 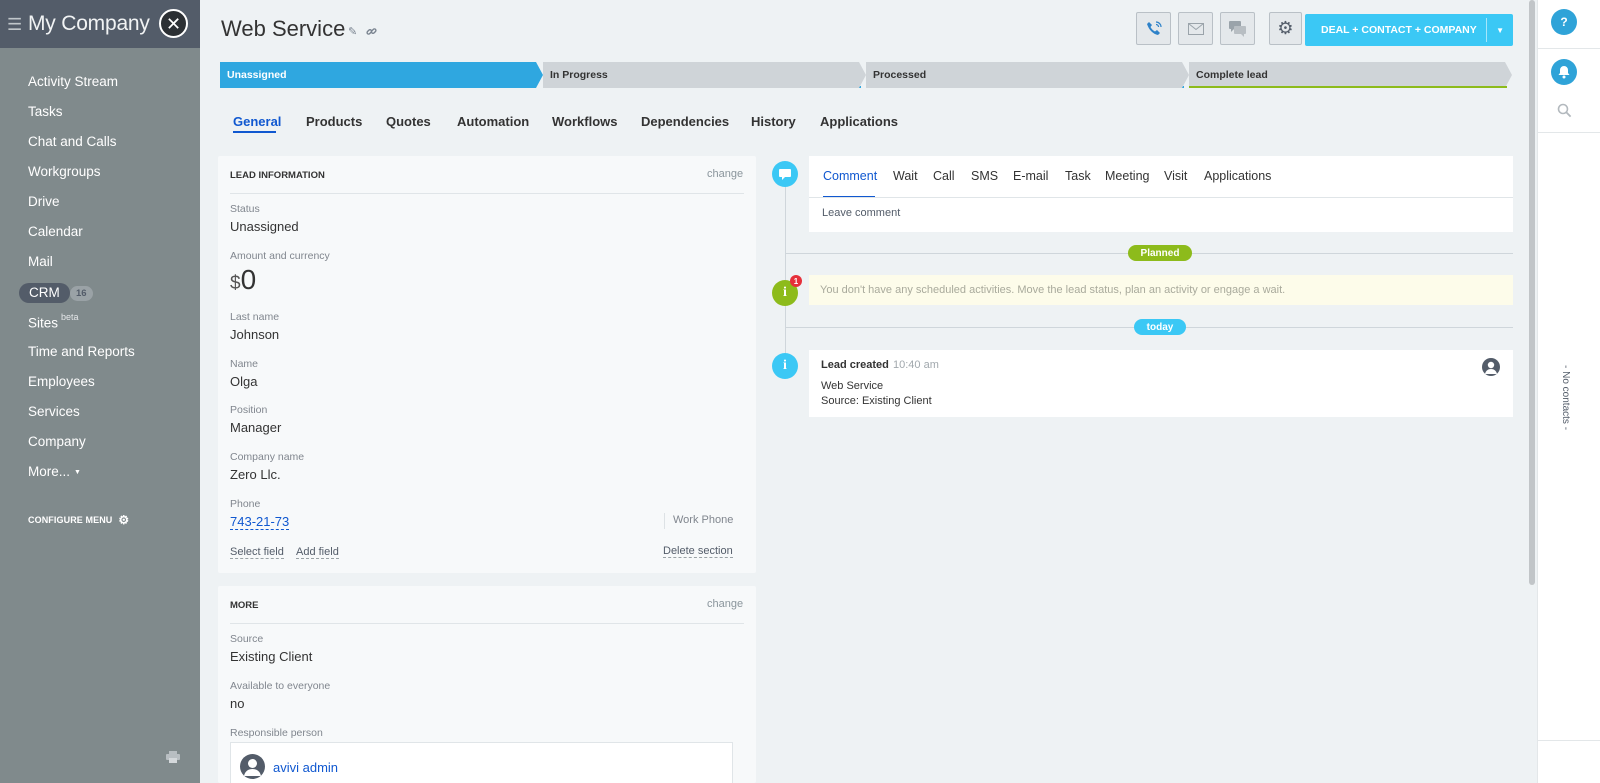 What do you see at coordinates (704, 75) in the screenshot?
I see `stage-in-progress: In Progress` at bounding box center [704, 75].